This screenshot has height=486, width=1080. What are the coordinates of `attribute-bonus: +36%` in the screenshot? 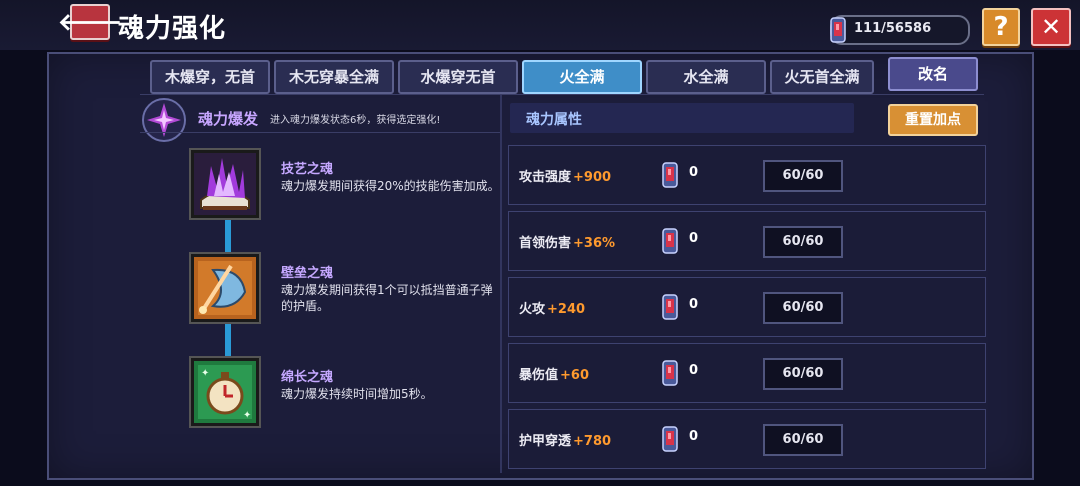 It's located at (594, 243).